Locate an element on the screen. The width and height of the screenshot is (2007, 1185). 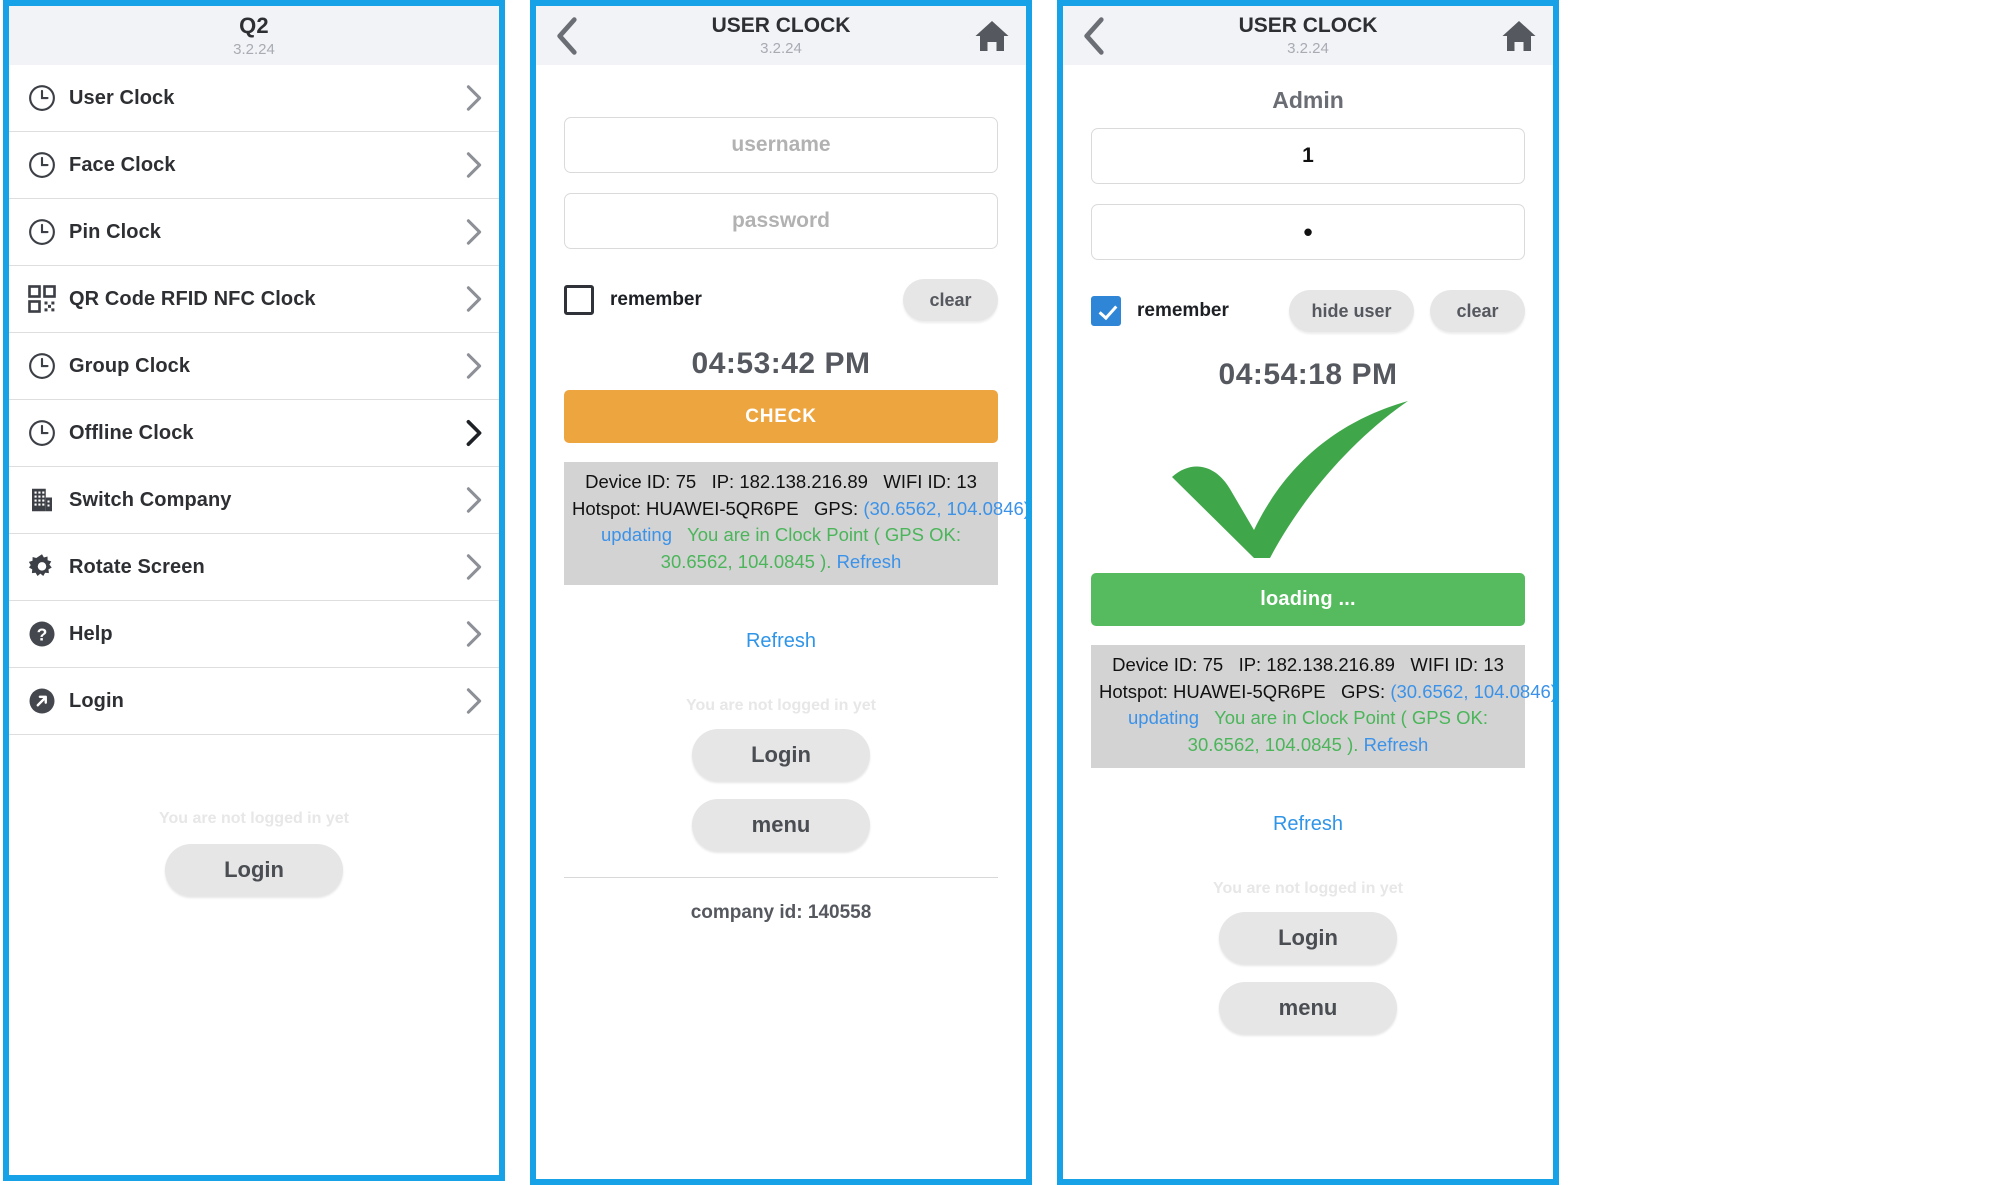
username-input: username is located at coordinates (781, 145).